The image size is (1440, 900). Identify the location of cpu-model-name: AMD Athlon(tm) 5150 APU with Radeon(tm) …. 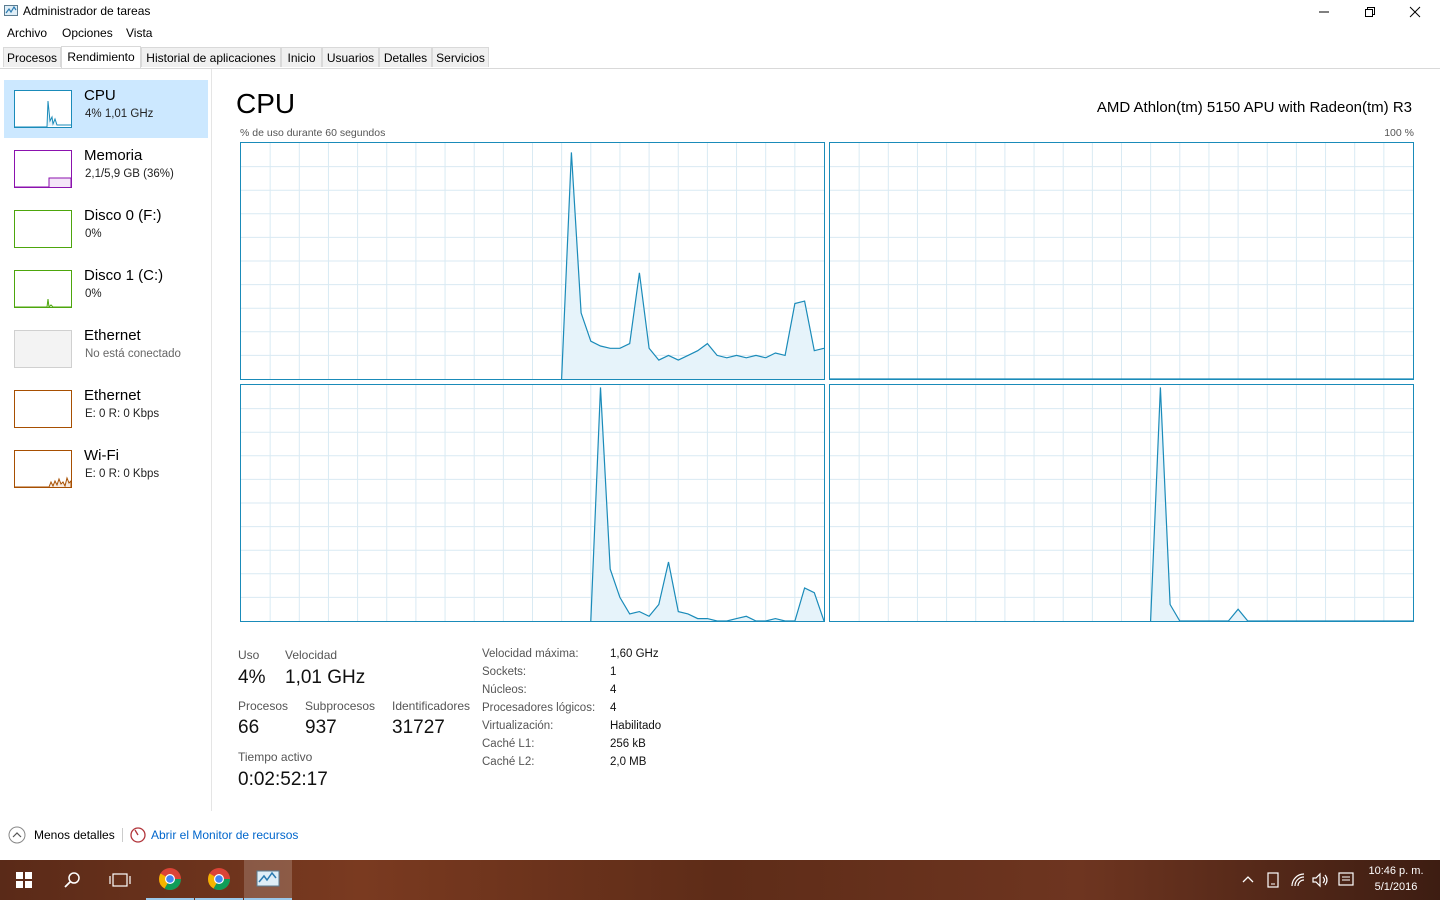
(1254, 107).